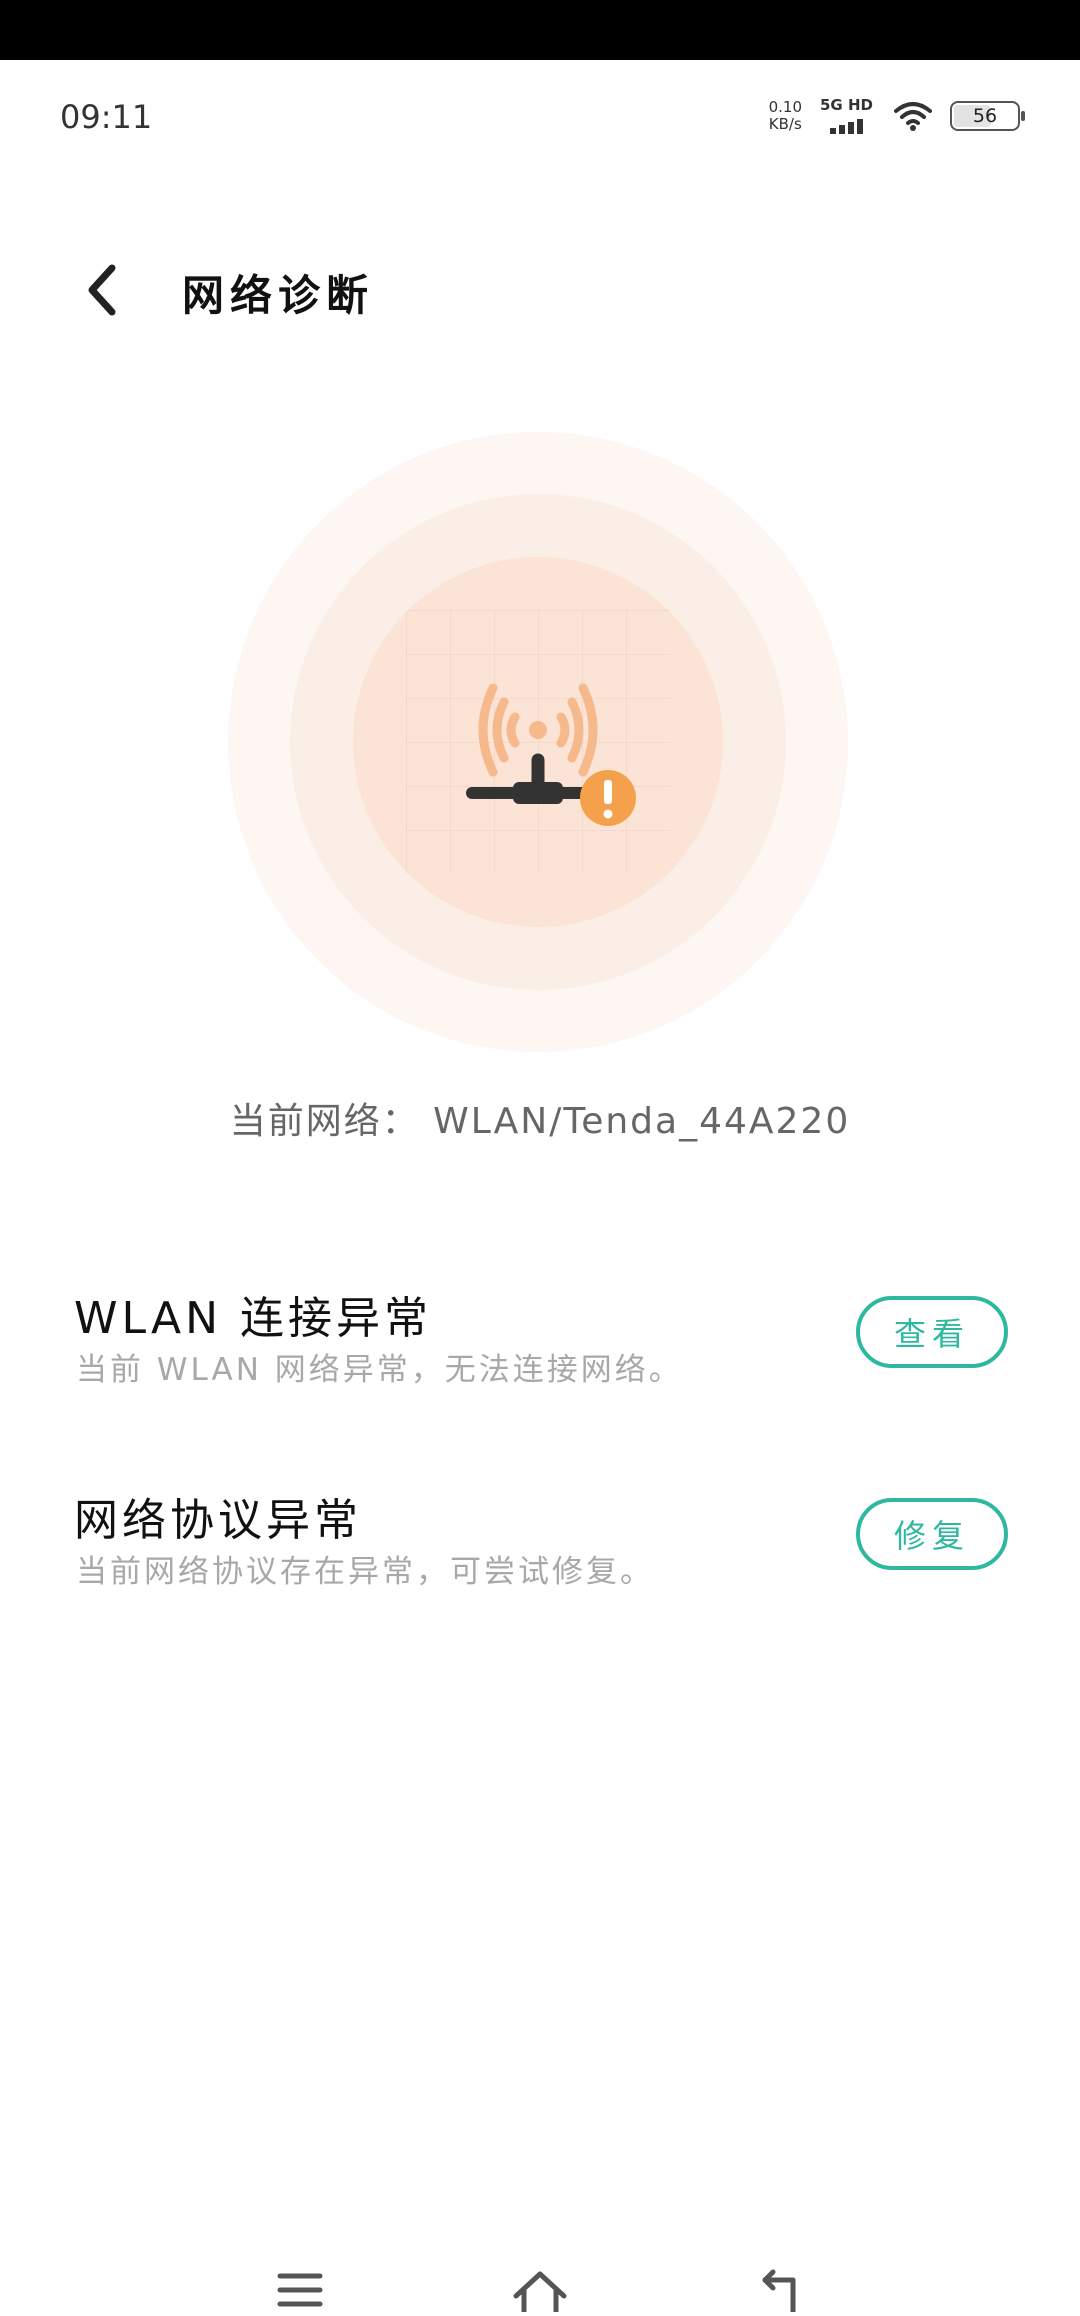  Describe the element at coordinates (540, 1549) in the screenshot. I see `issue-item: 网络协议异常 当前网络协议存在异常，可尝试修复。 修复` at that location.